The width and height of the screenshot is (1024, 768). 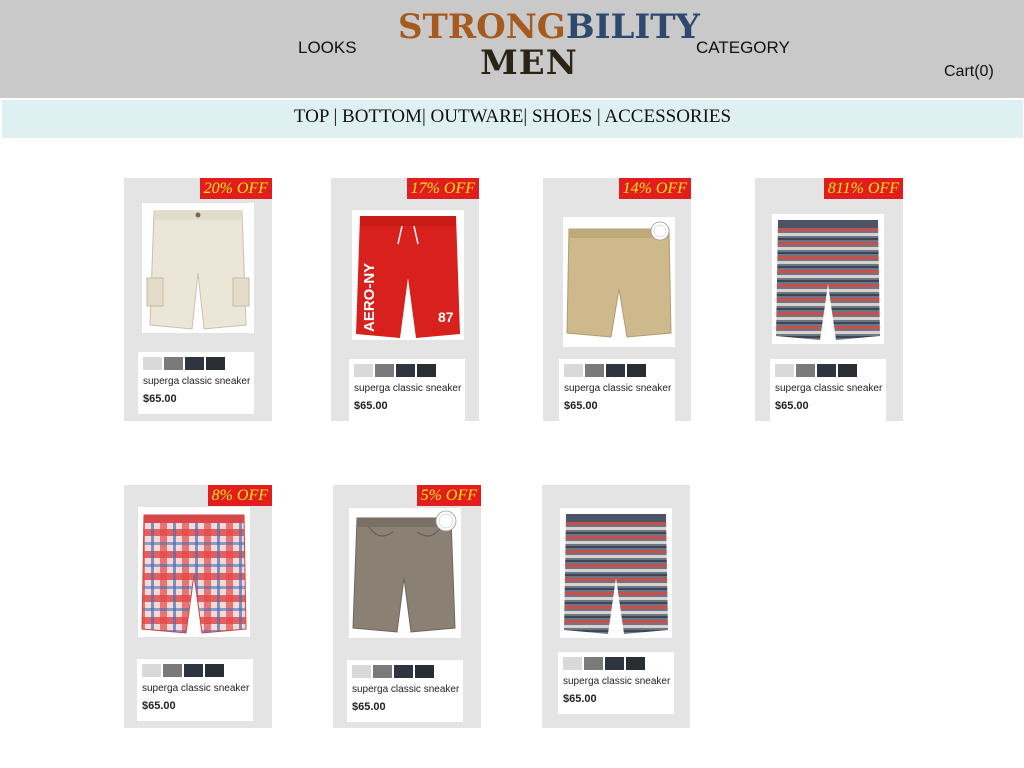 I want to click on subnav-item-accessories: ACCESSORIES, so click(x=667, y=116).